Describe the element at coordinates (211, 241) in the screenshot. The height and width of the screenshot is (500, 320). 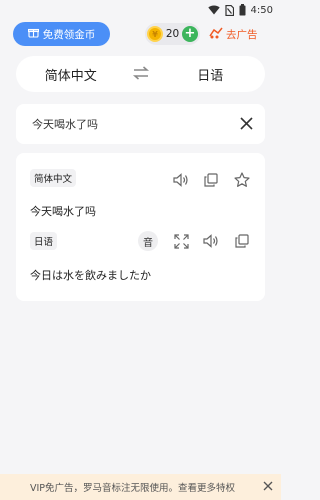
I see `target-speaker-icon` at that location.